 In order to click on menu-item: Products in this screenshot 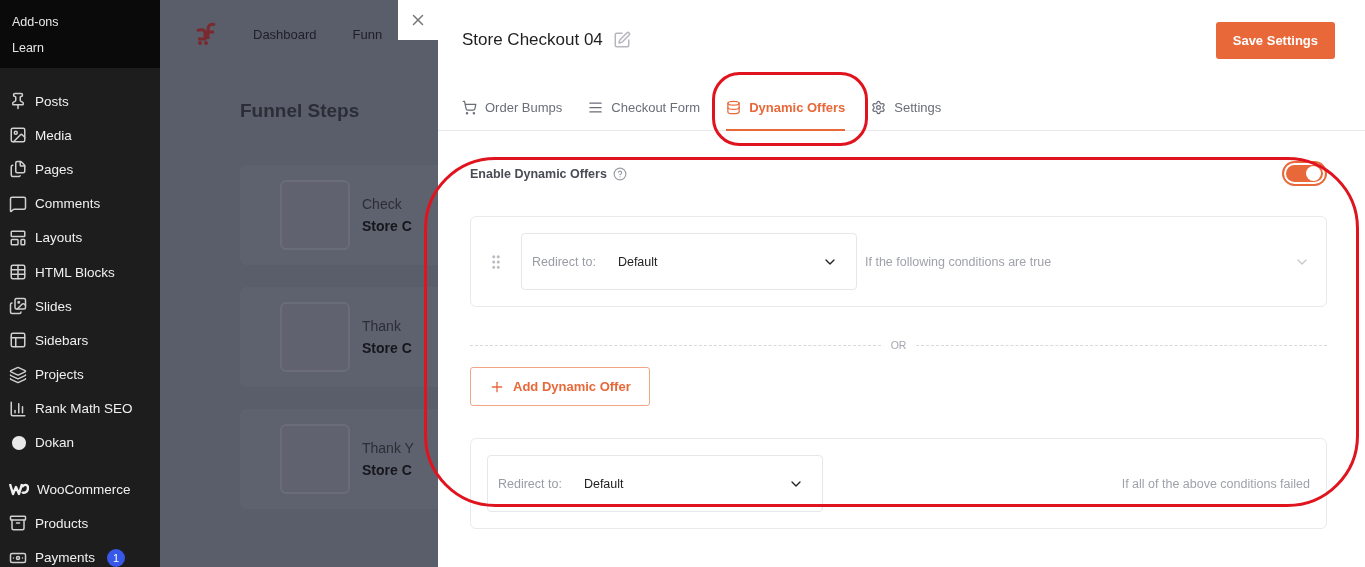, I will do `click(80, 523)`.